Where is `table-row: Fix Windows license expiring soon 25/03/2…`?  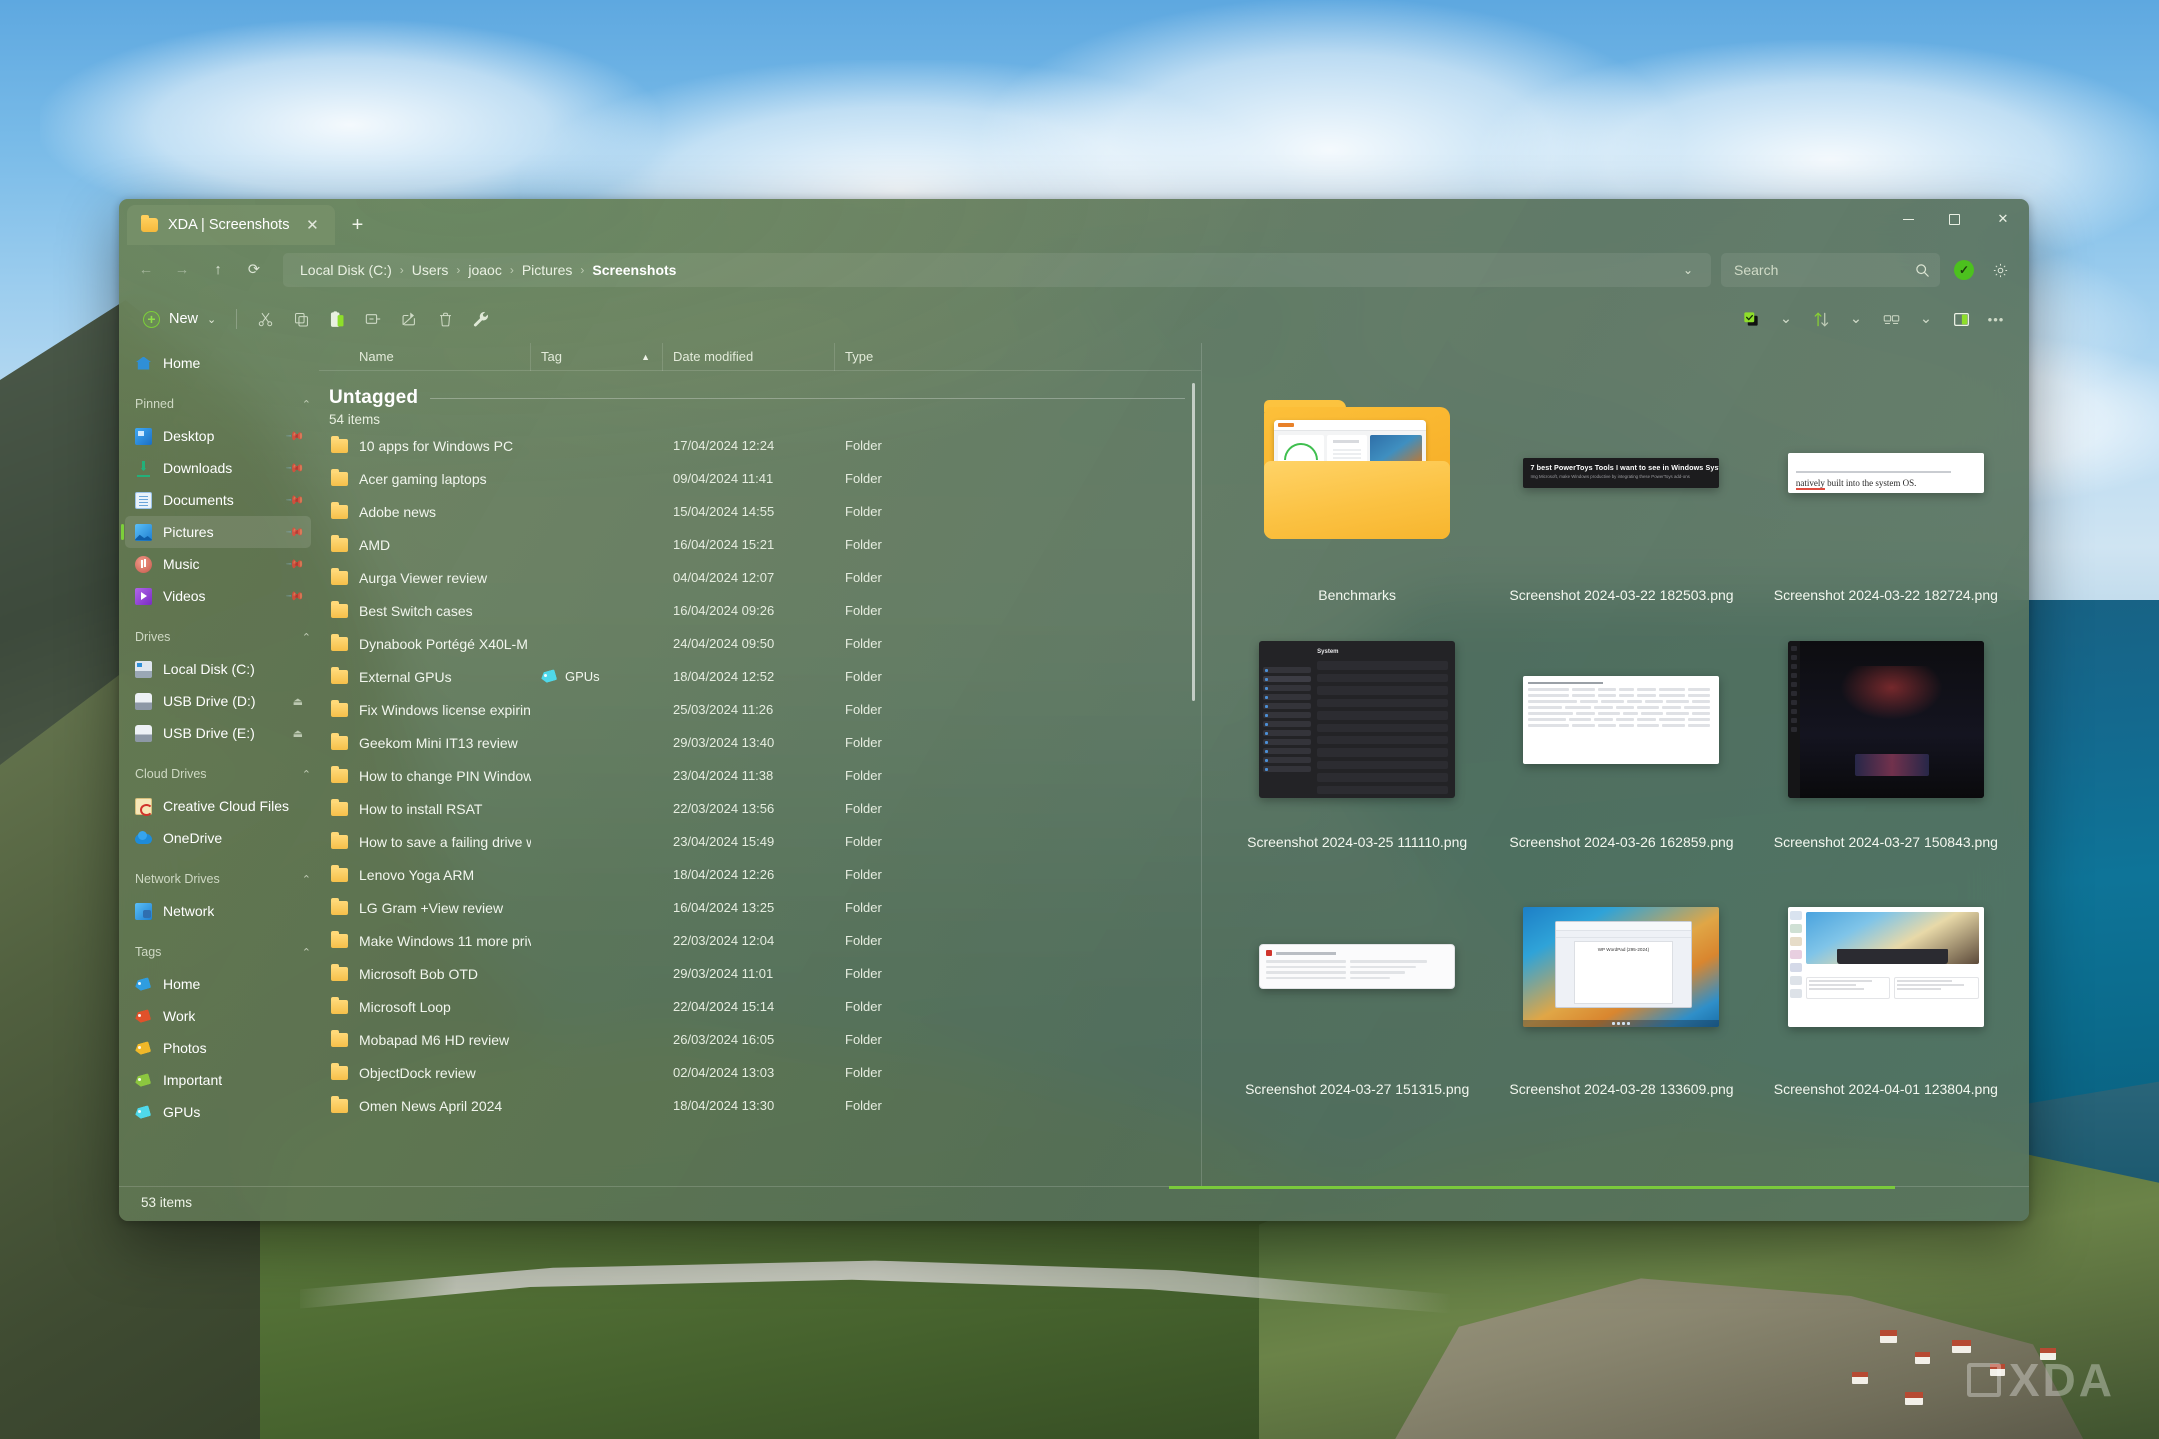
table-row: Fix Windows license expiring soon 25/03/2… is located at coordinates (760, 709).